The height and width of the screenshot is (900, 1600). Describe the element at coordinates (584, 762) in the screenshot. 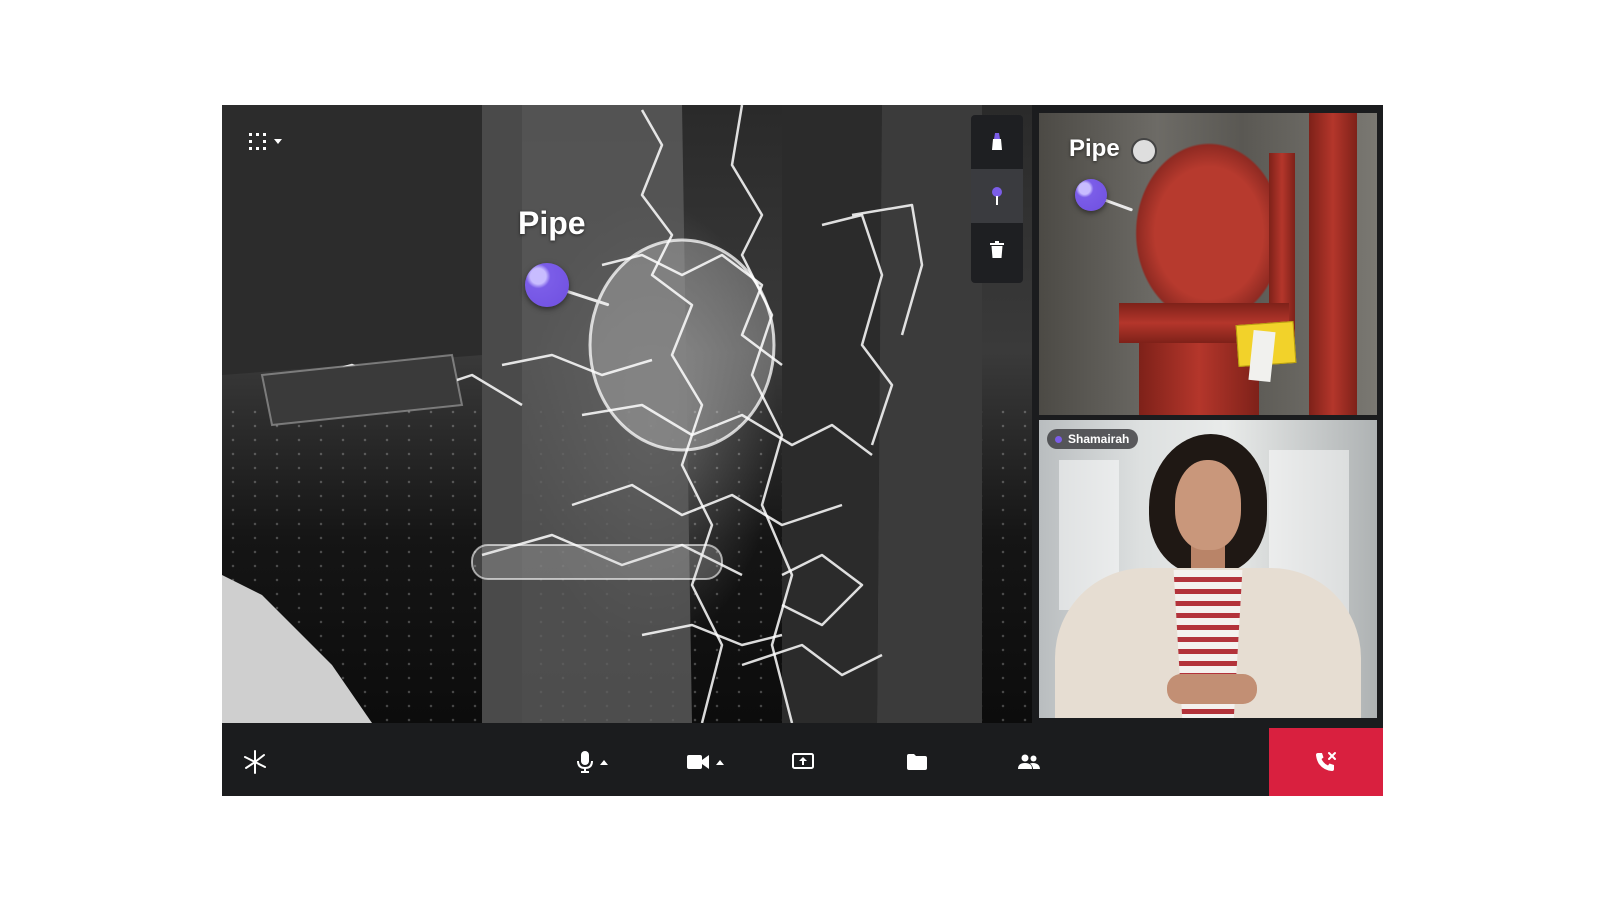

I see `microphone-icon` at that location.